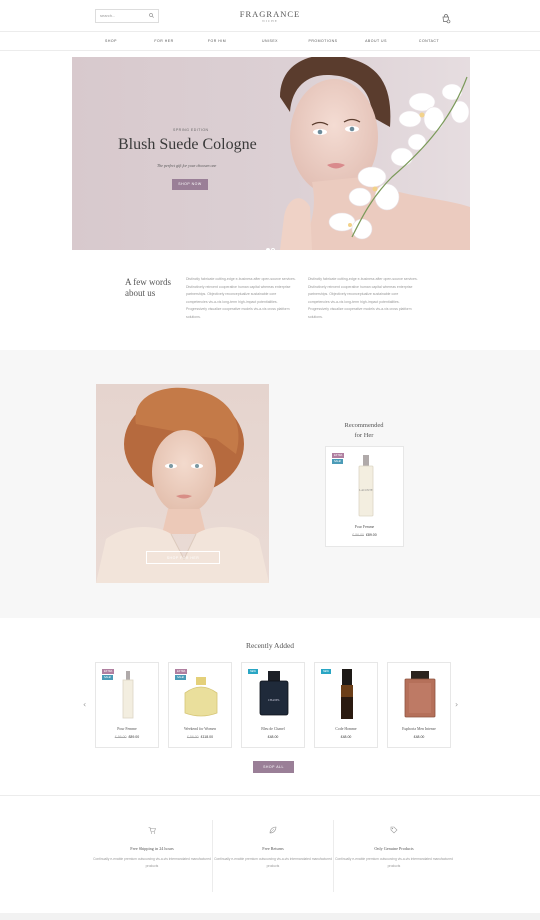 The width and height of the screenshot is (540, 920). What do you see at coordinates (429, 41) in the screenshot?
I see `nav-contact: CONTACT` at bounding box center [429, 41].